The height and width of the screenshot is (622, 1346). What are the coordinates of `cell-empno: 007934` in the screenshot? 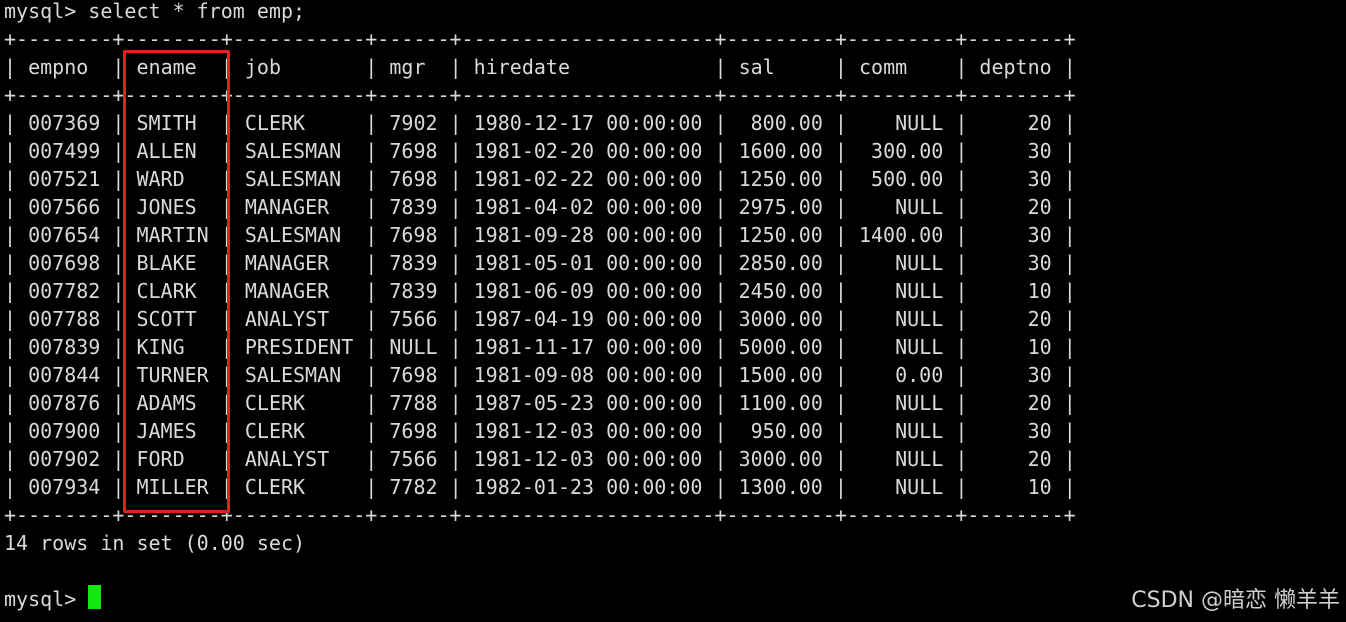 It's located at (64, 487).